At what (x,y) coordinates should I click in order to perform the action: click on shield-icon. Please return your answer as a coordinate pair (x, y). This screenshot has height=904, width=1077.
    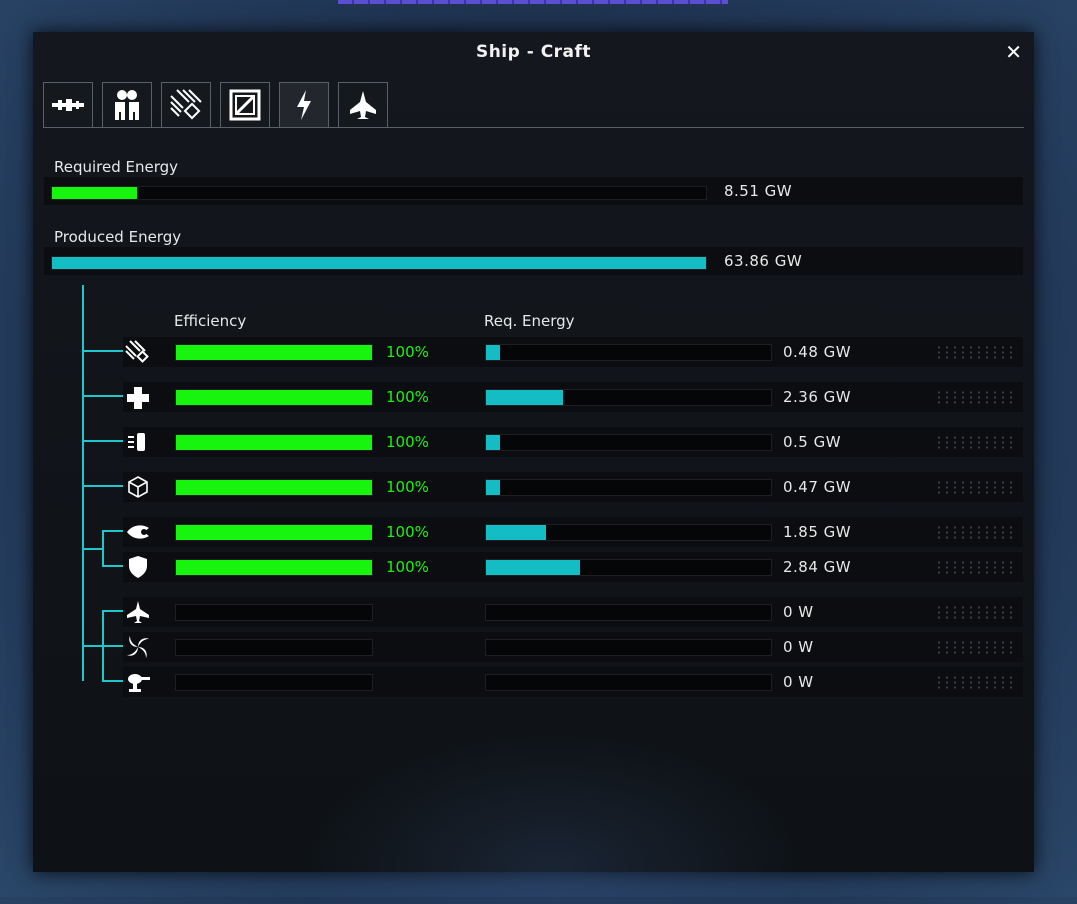
    Looking at the image, I should click on (138, 567).